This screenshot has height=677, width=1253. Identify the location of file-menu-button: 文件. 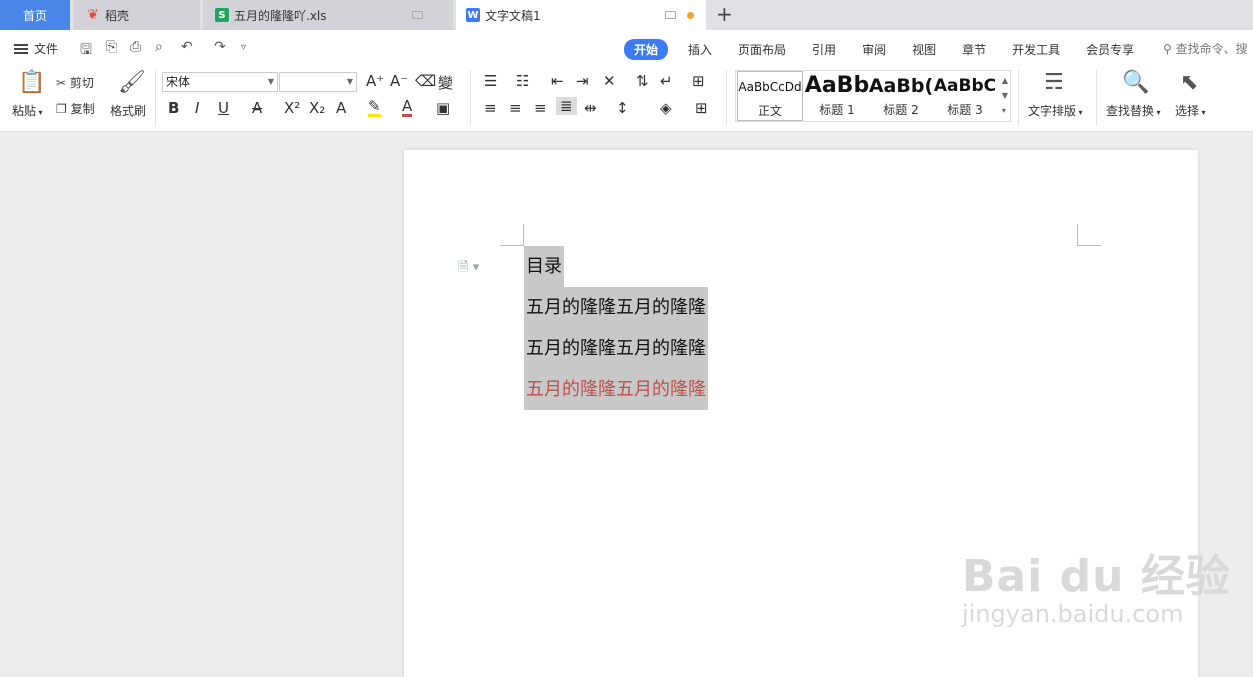
(36, 48).